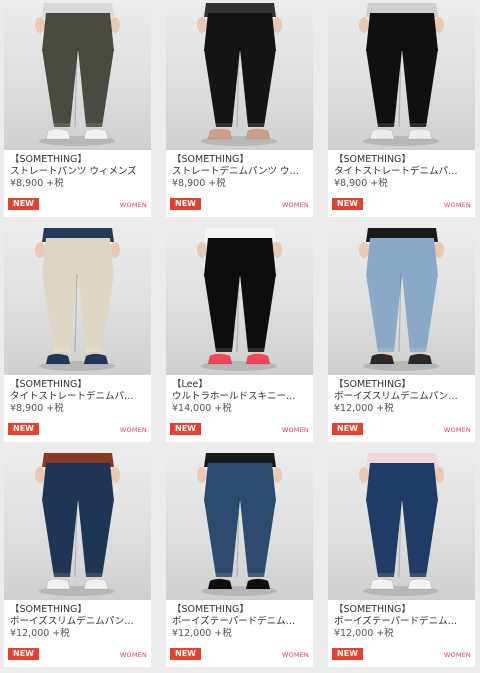 This screenshot has width=480, height=673. What do you see at coordinates (190, 384) in the screenshot?
I see `product-brand: 【Lee】` at bounding box center [190, 384].